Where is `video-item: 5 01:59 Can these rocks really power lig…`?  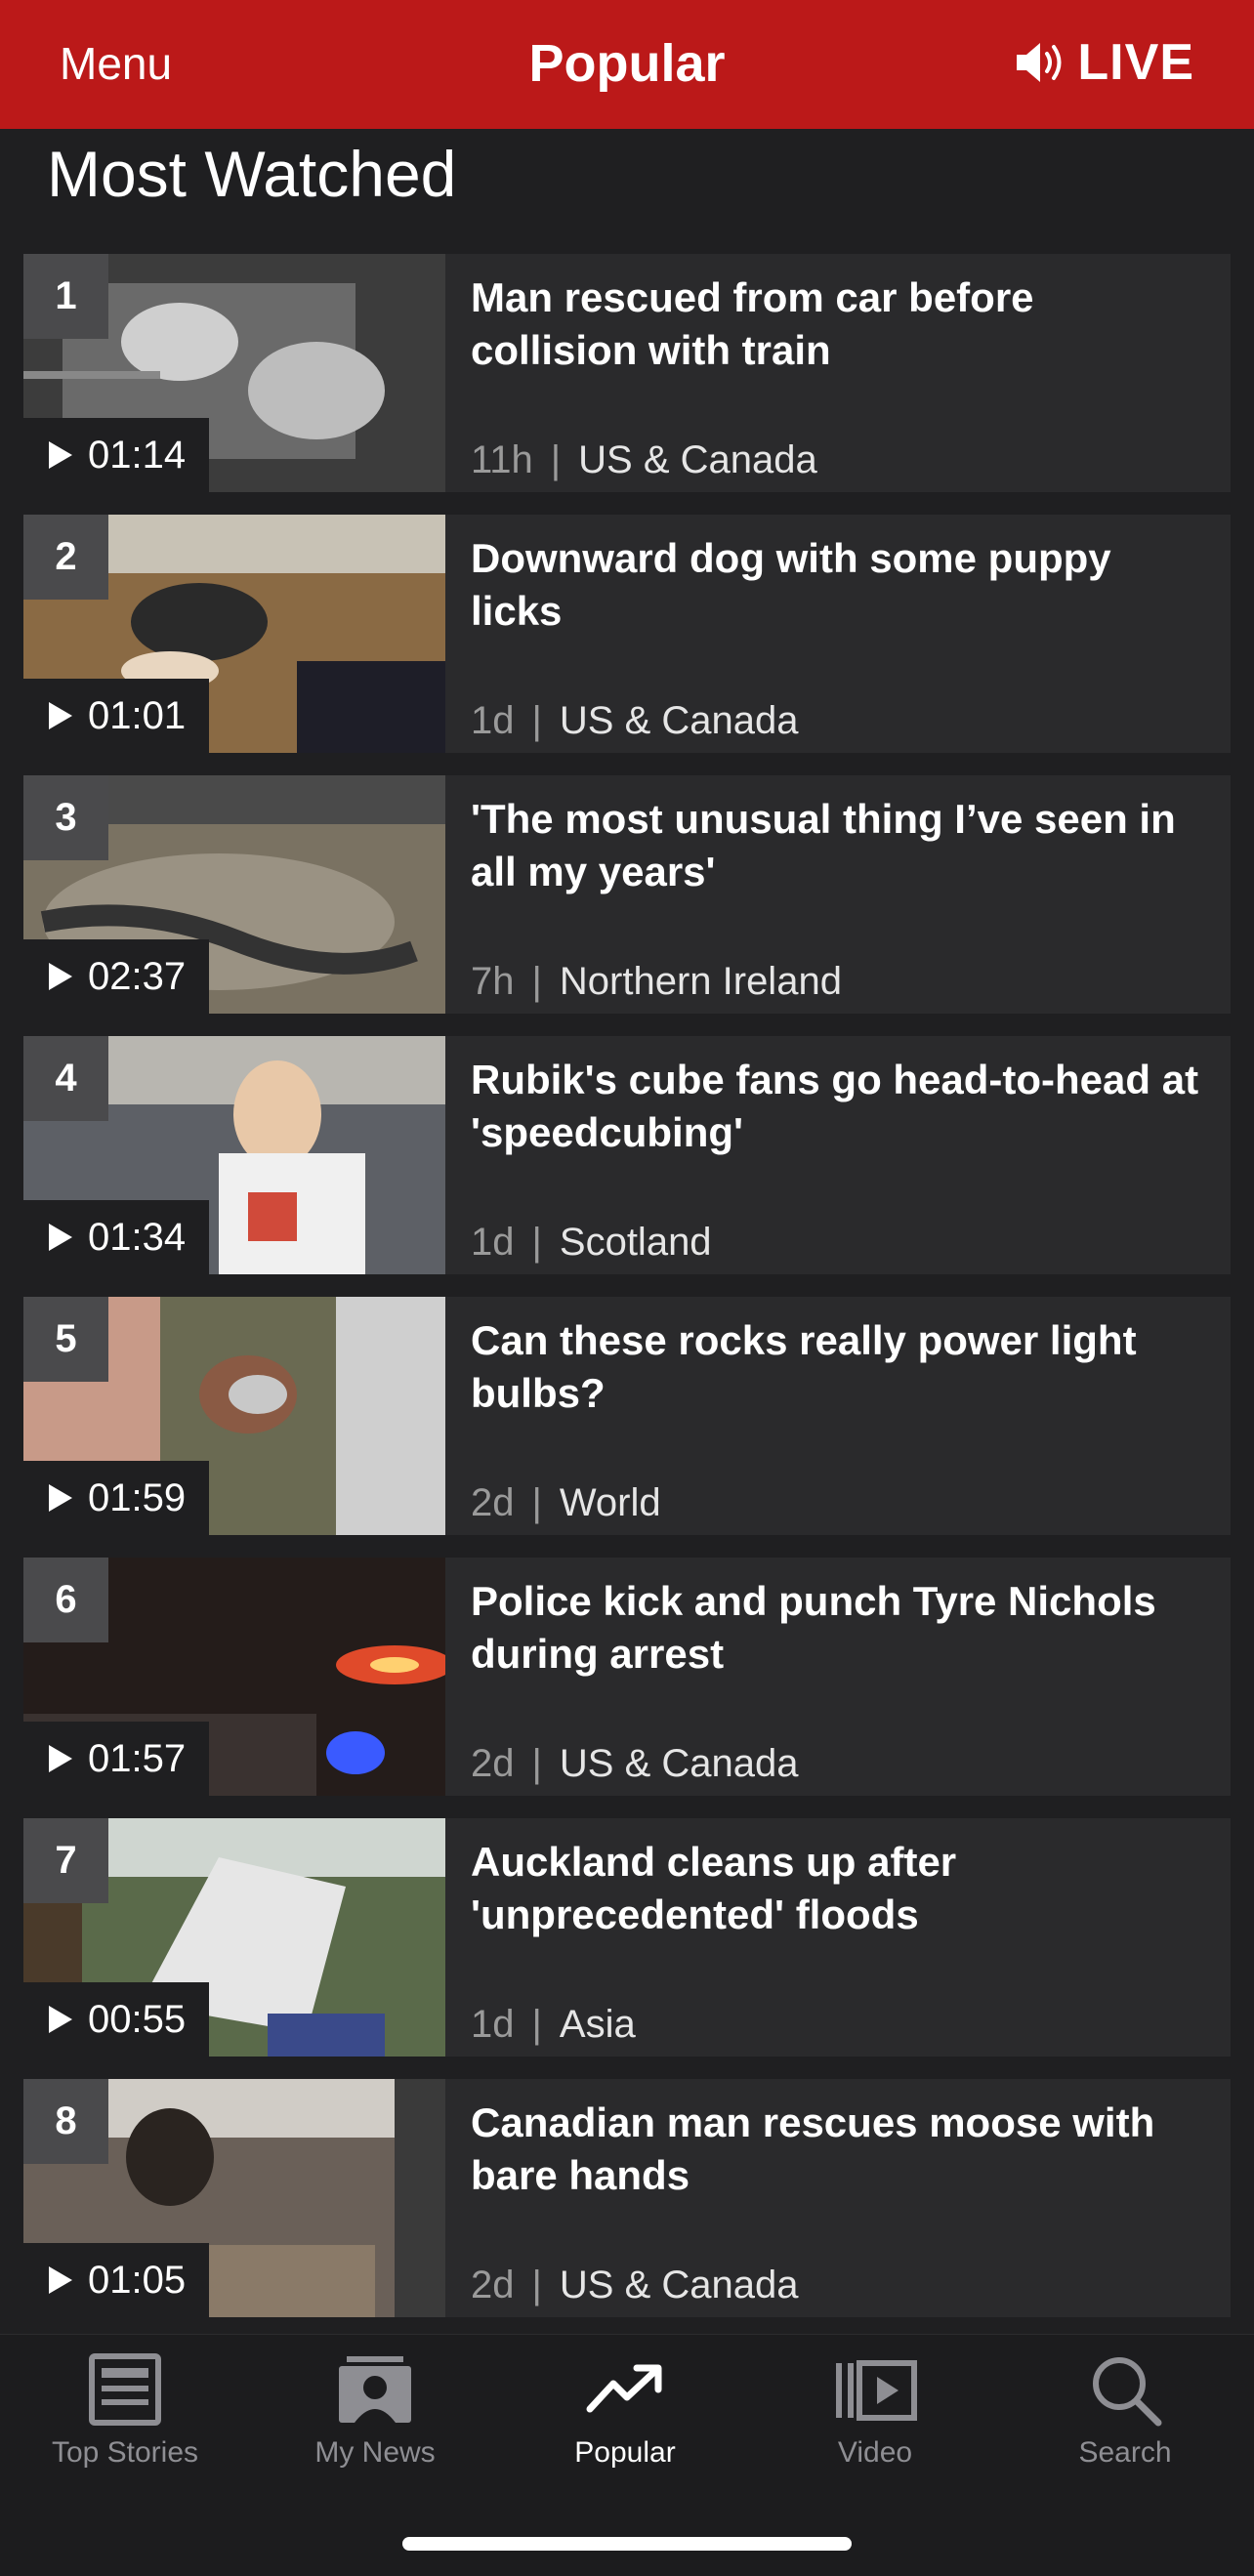
video-item: 5 01:59 Can these rocks really power lig… is located at coordinates (627, 1416).